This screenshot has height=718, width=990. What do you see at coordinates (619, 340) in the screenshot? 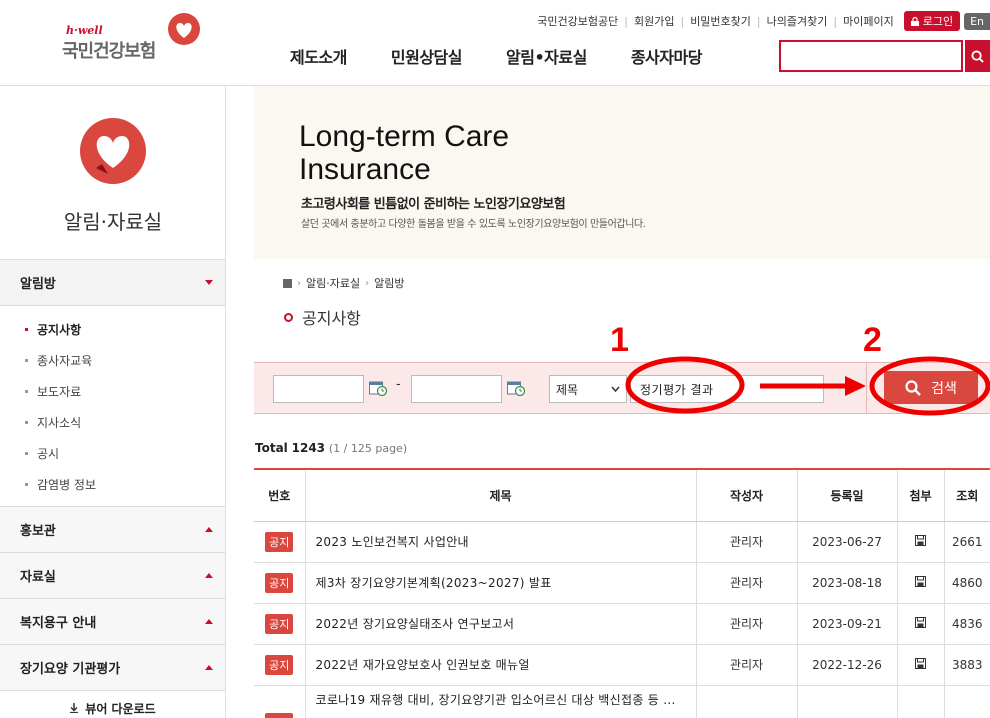
I see `annotation-step-1: 1` at bounding box center [619, 340].